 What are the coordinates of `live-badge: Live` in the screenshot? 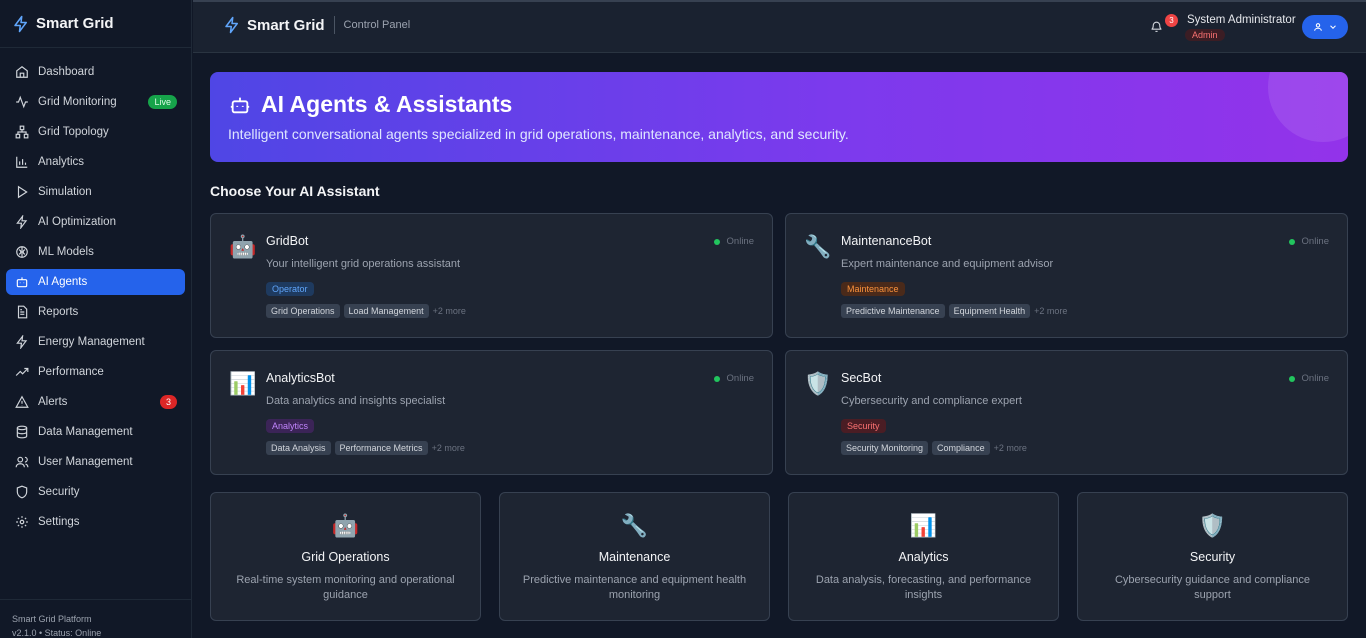 It's located at (162, 102).